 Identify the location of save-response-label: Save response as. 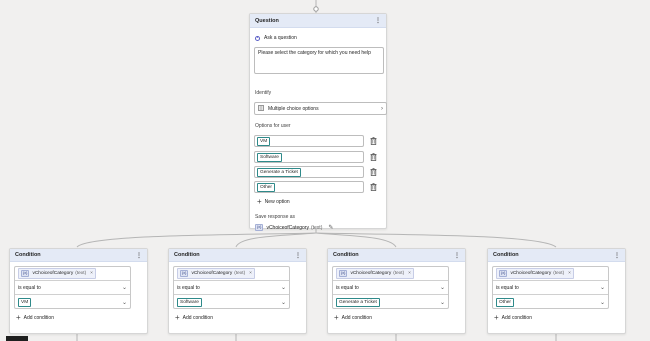
(275, 217).